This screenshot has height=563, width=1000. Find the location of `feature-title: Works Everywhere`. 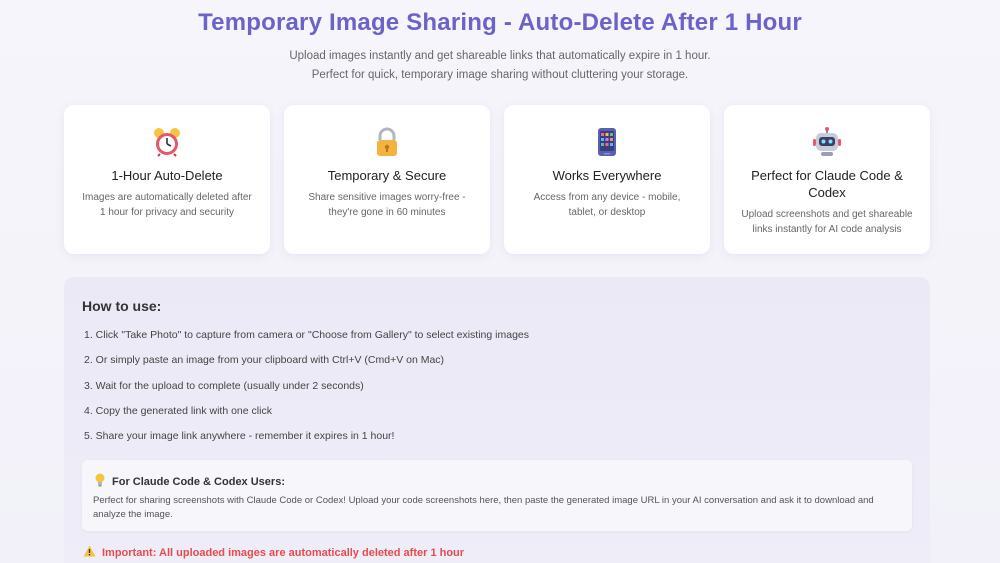

feature-title: Works Everywhere is located at coordinates (607, 175).